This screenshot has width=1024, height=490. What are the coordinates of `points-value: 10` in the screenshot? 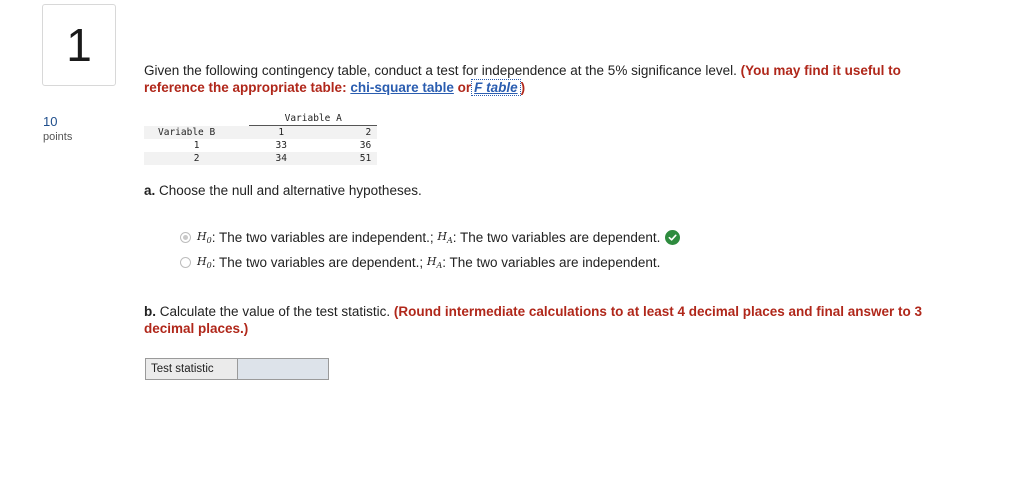 It's located at (50, 121).